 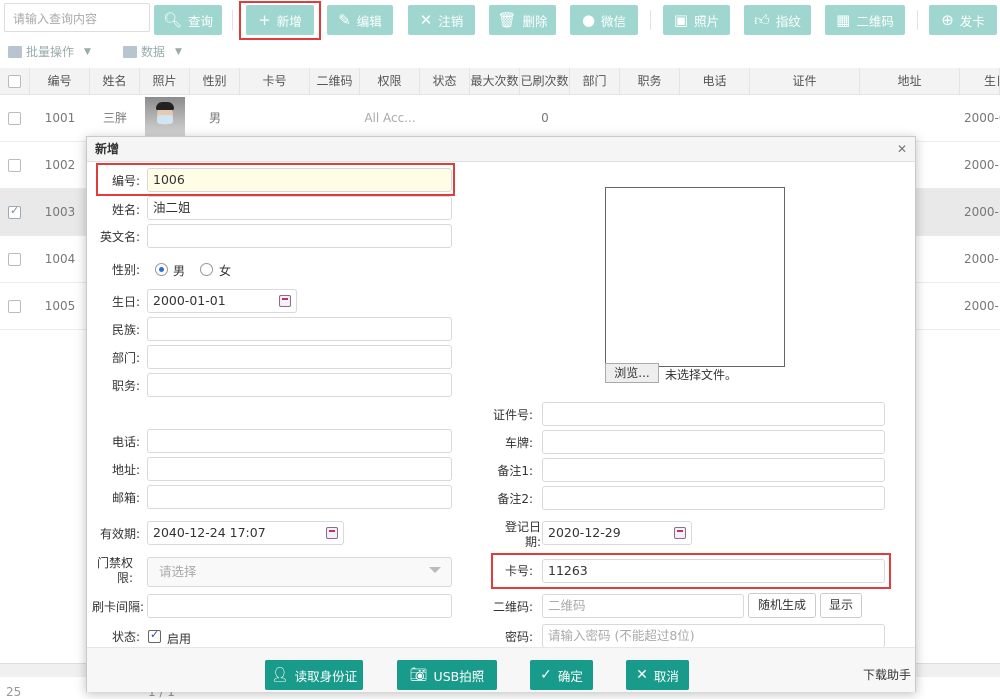 I want to click on column-header: 生日, so click(x=980, y=81).